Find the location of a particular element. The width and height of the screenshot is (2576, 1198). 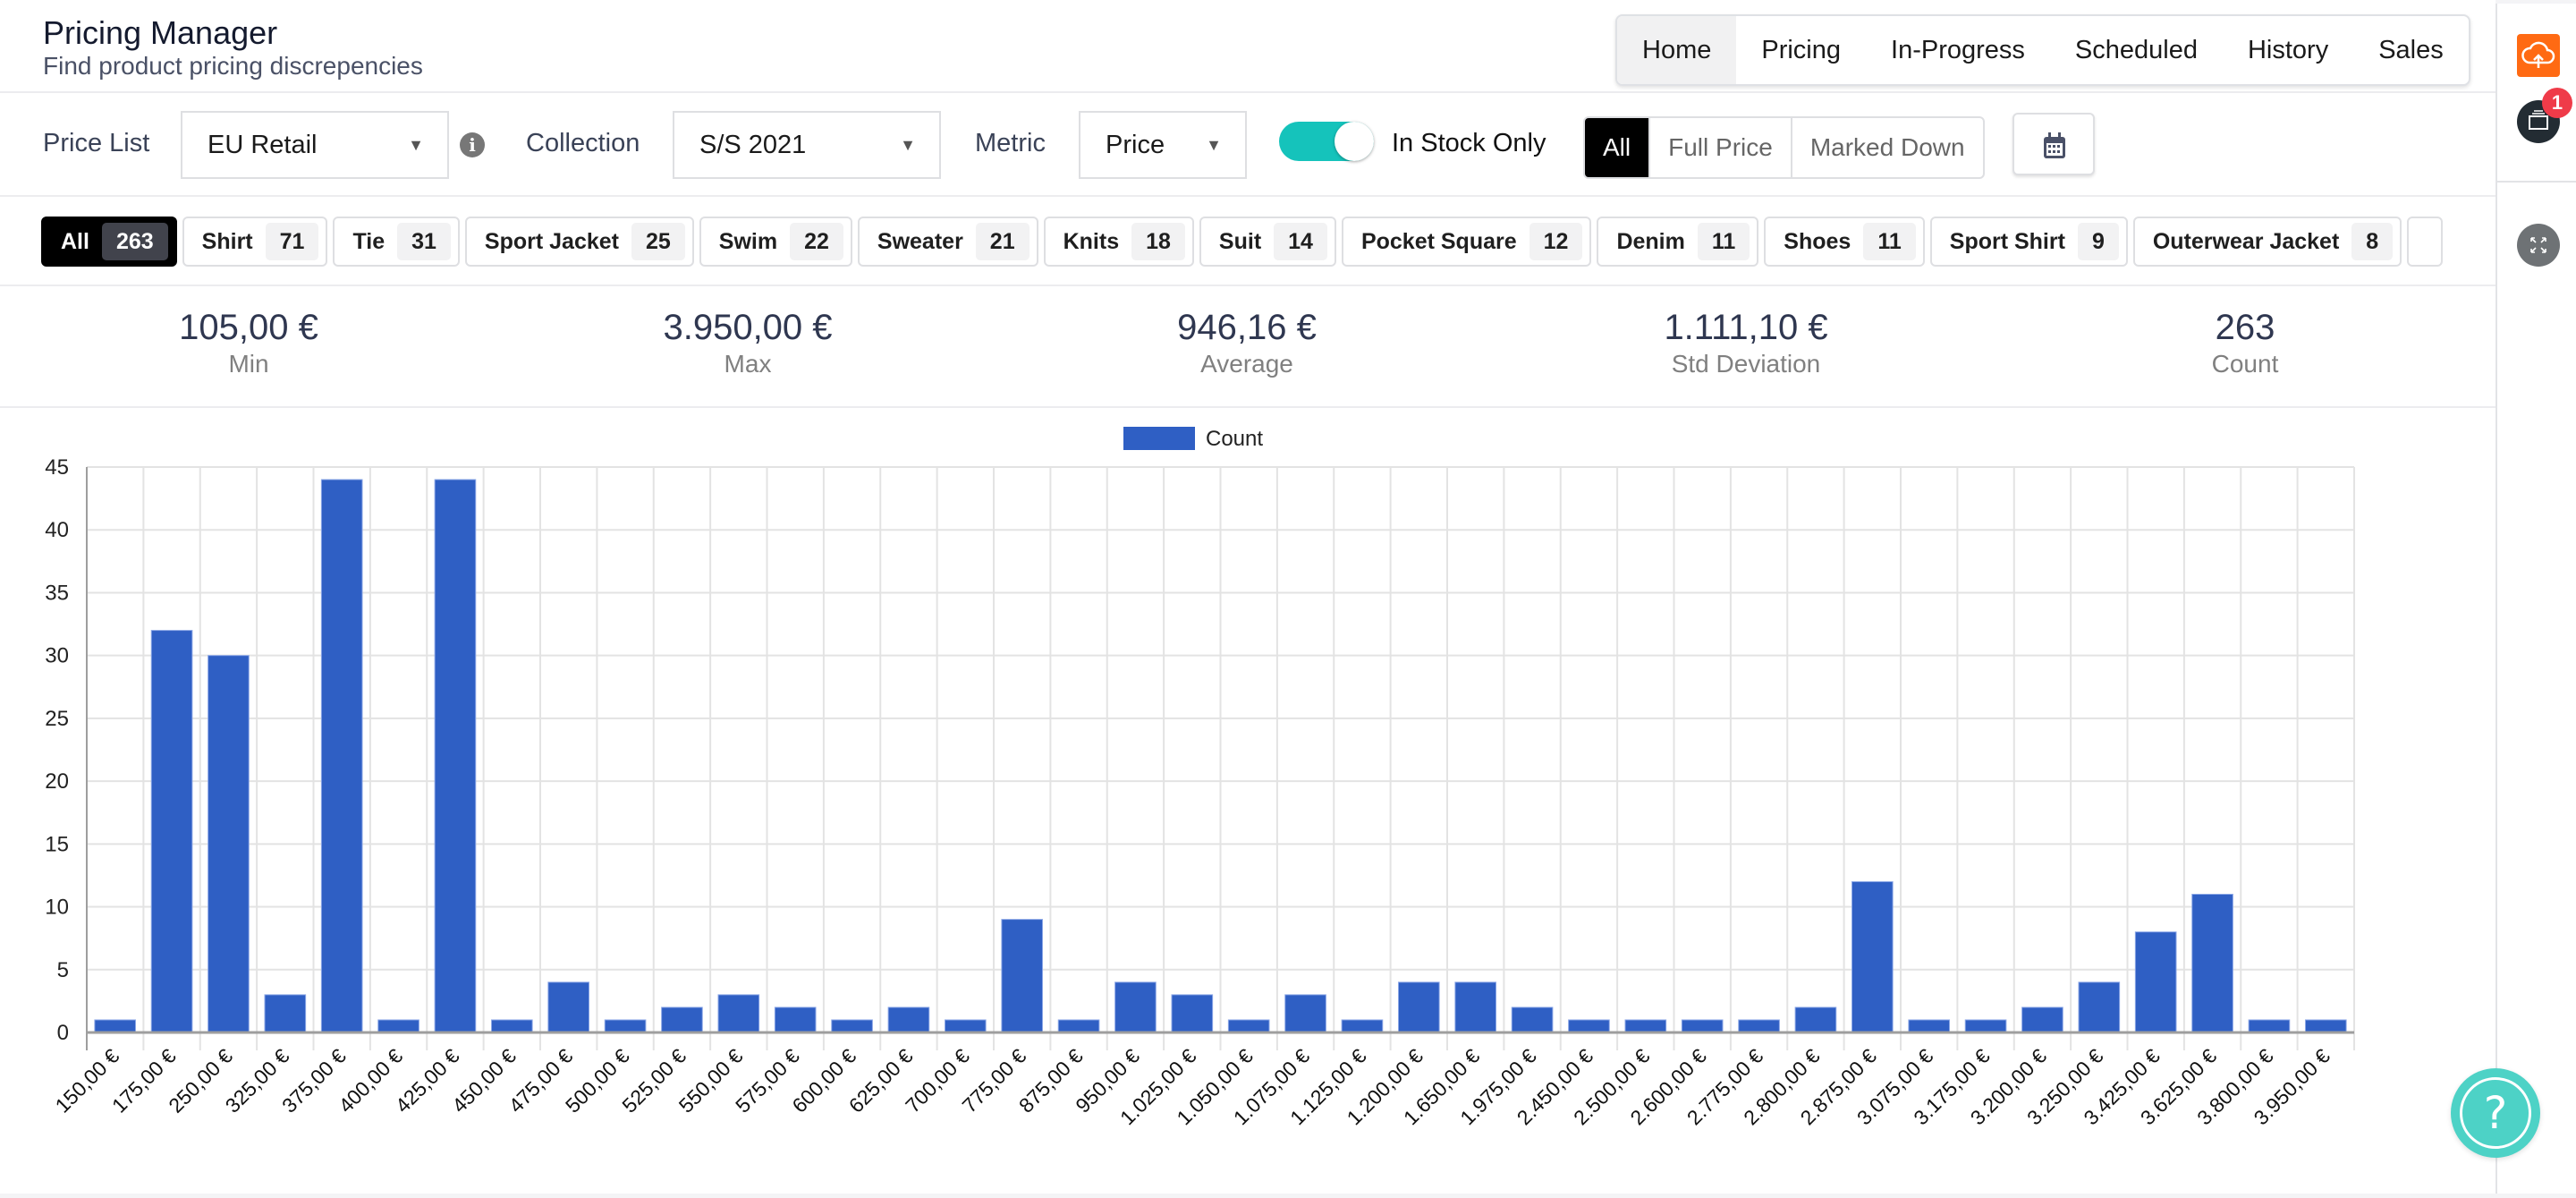

nav-tab-sales: Sales is located at coordinates (2411, 50).